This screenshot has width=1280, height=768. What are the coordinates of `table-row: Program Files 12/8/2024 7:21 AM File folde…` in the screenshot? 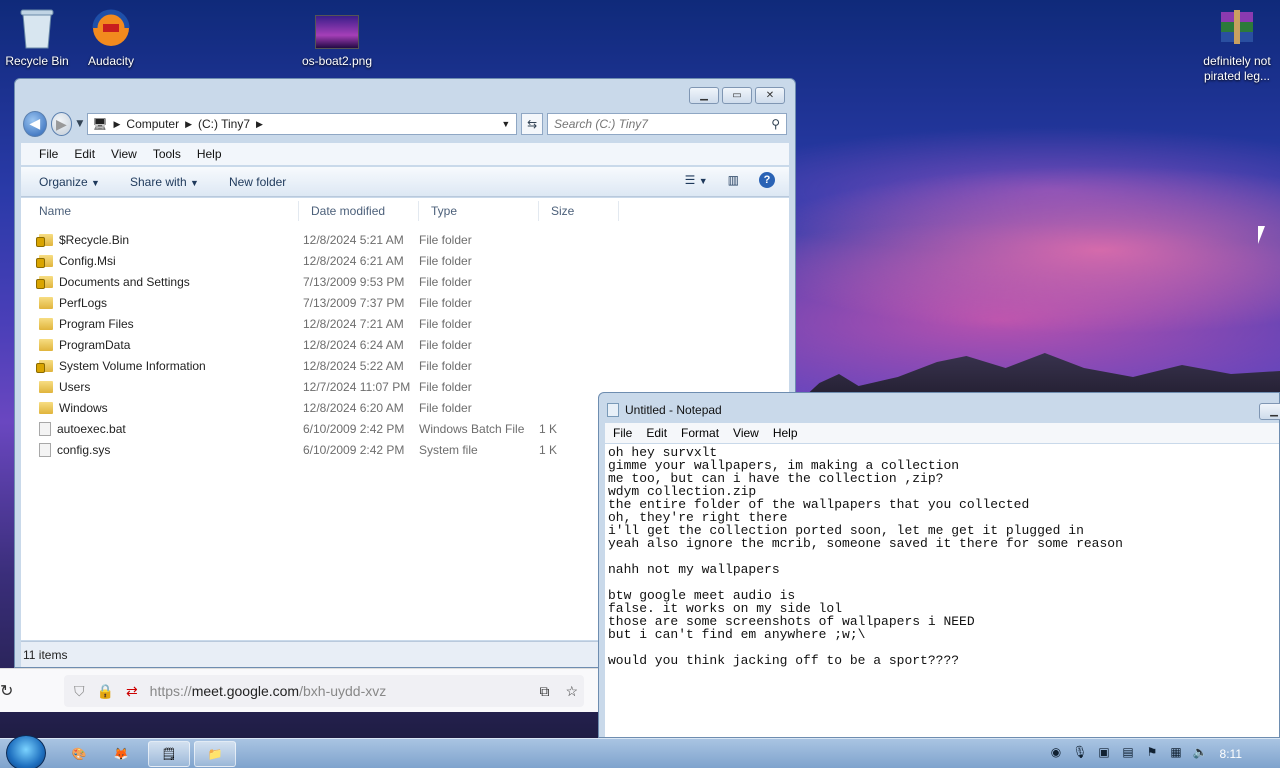 It's located at (405, 323).